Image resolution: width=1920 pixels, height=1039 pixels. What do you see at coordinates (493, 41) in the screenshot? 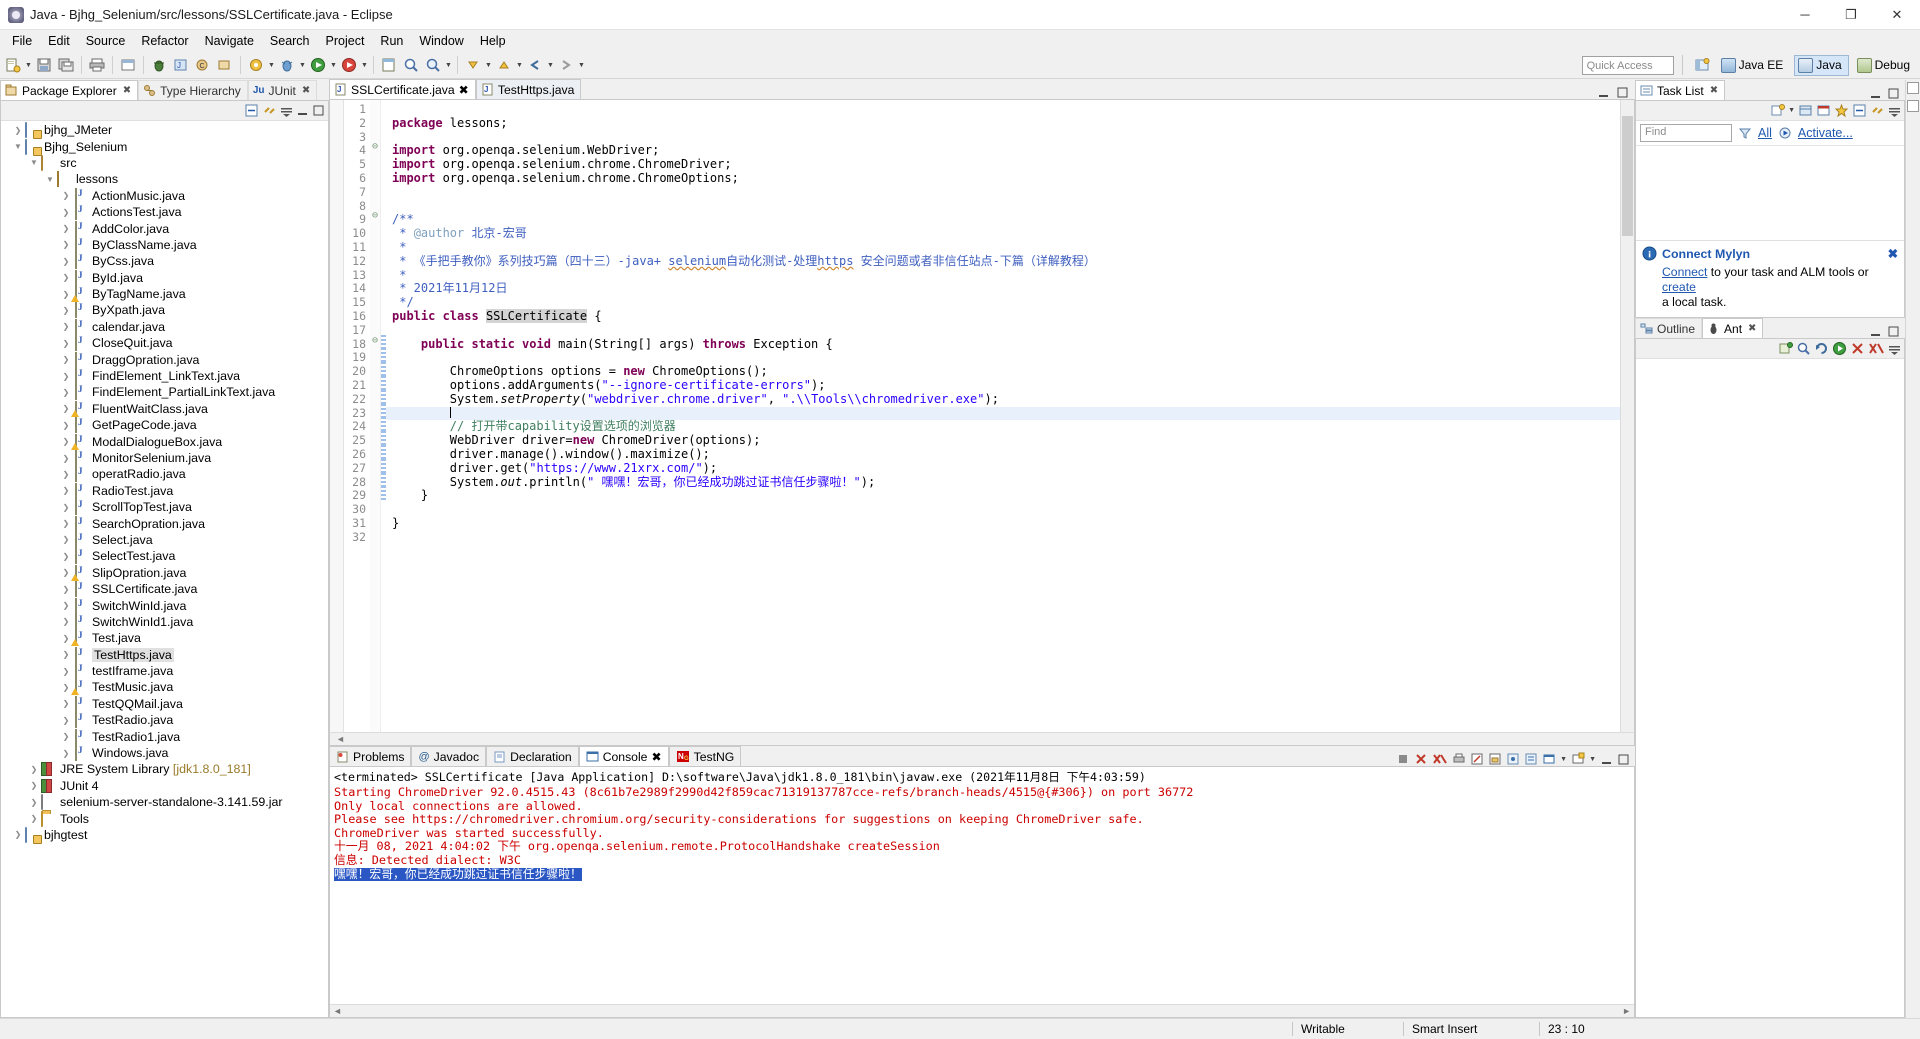
I see `menu-help: Help` at bounding box center [493, 41].